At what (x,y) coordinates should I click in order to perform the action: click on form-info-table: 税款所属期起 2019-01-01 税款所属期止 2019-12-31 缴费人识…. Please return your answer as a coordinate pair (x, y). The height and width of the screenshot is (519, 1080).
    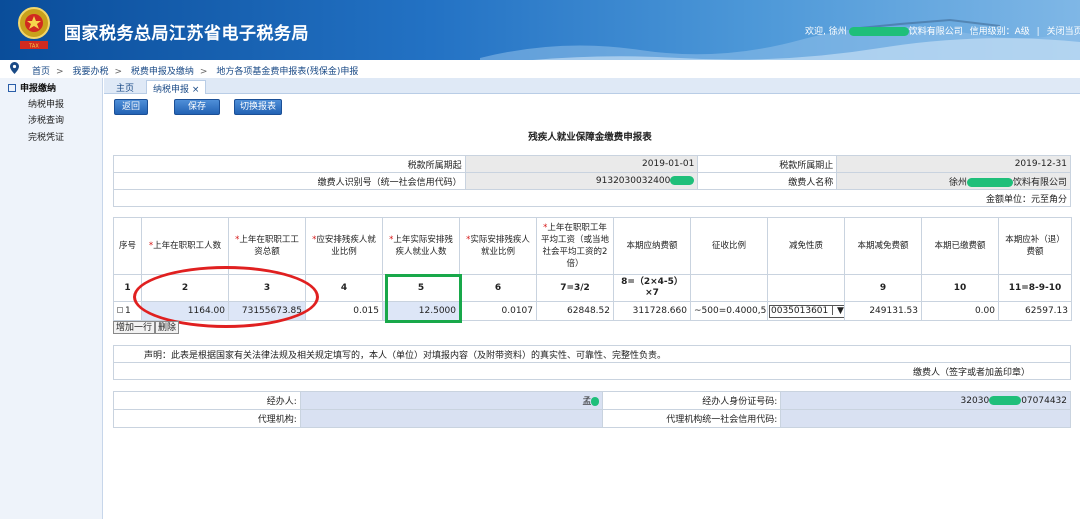
    Looking at the image, I should click on (592, 181).